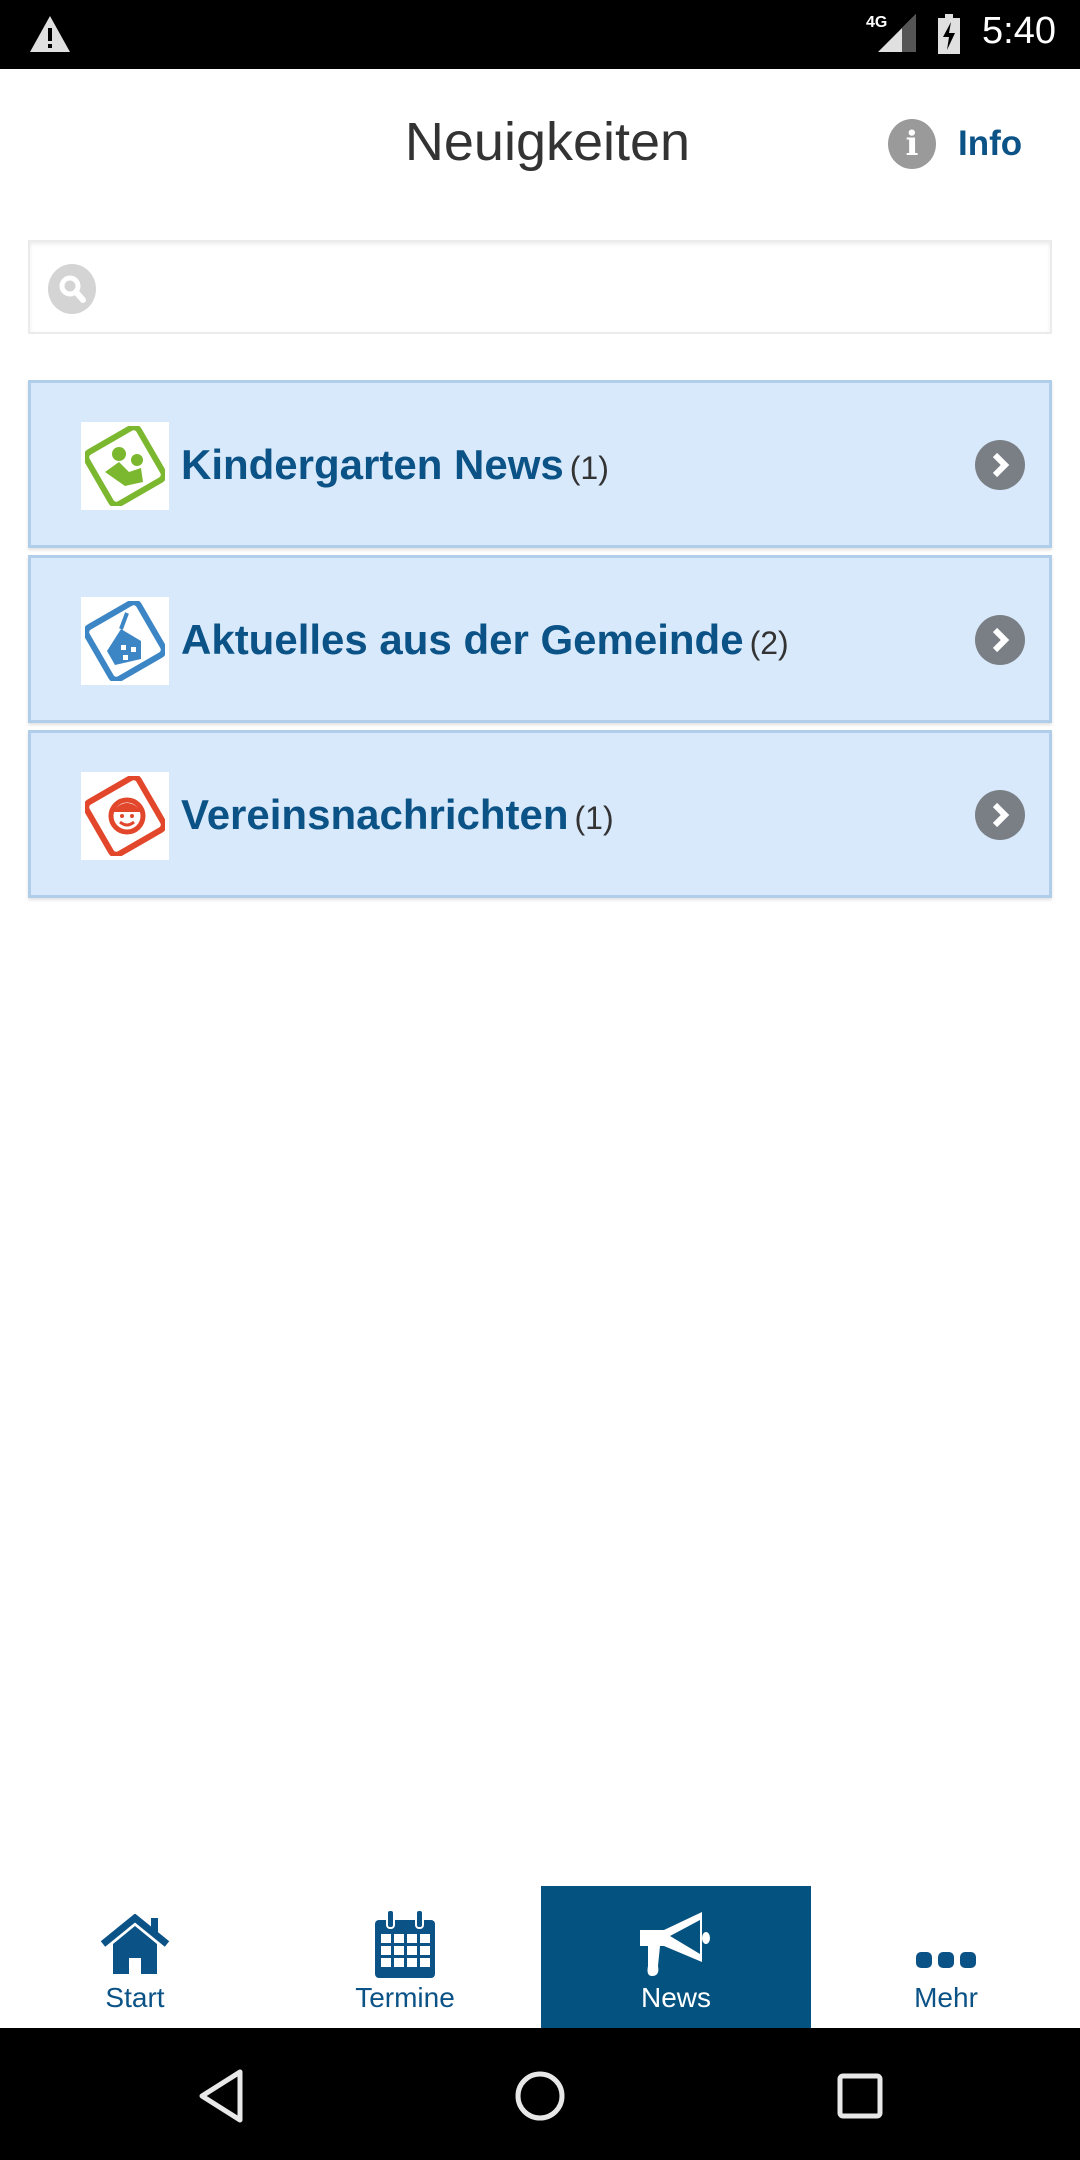 The width and height of the screenshot is (1080, 2160). Describe the element at coordinates (912, 144) in the screenshot. I see `info-icon: i` at that location.